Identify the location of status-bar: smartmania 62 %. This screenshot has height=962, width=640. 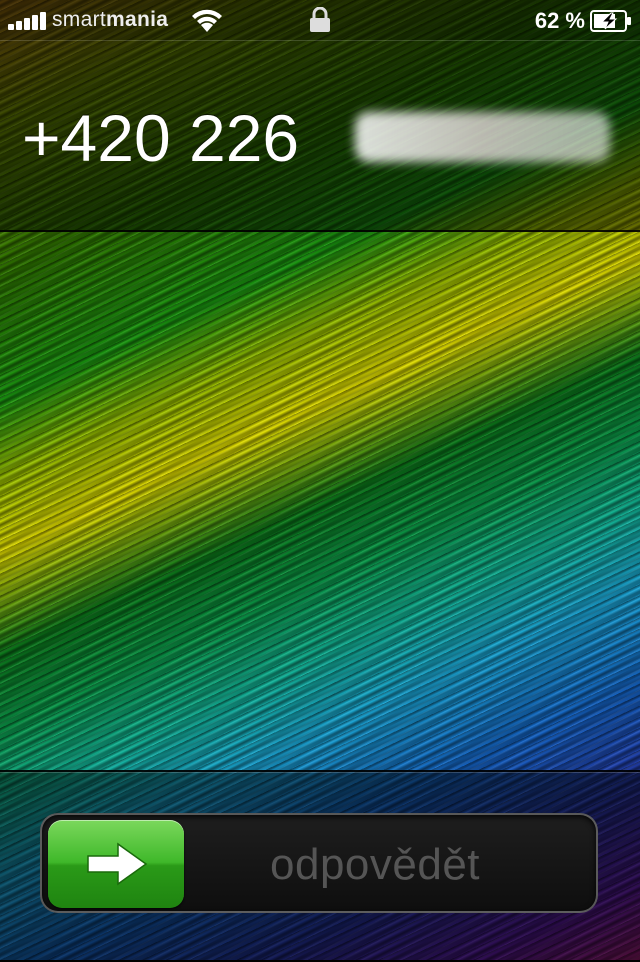
(320, 20).